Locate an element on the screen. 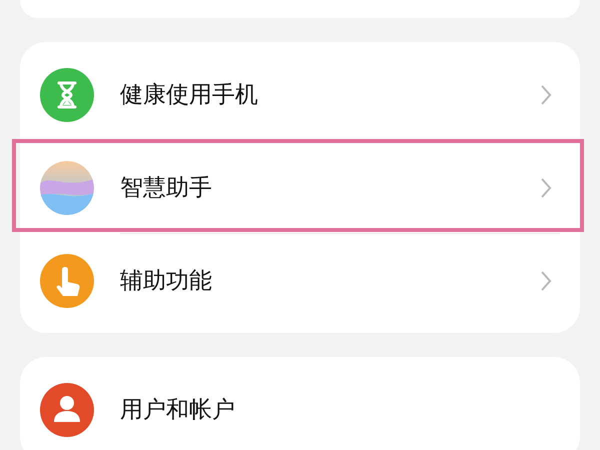  item-label: 辅助功能 is located at coordinates (166, 281).